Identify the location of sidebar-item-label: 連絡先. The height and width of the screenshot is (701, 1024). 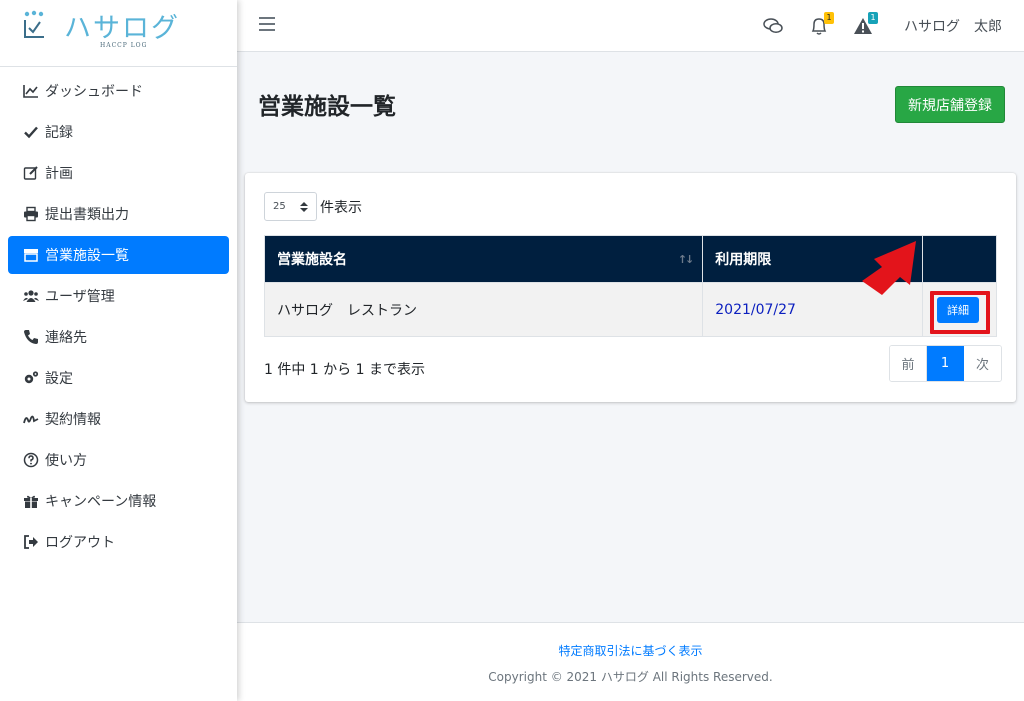
(66, 338).